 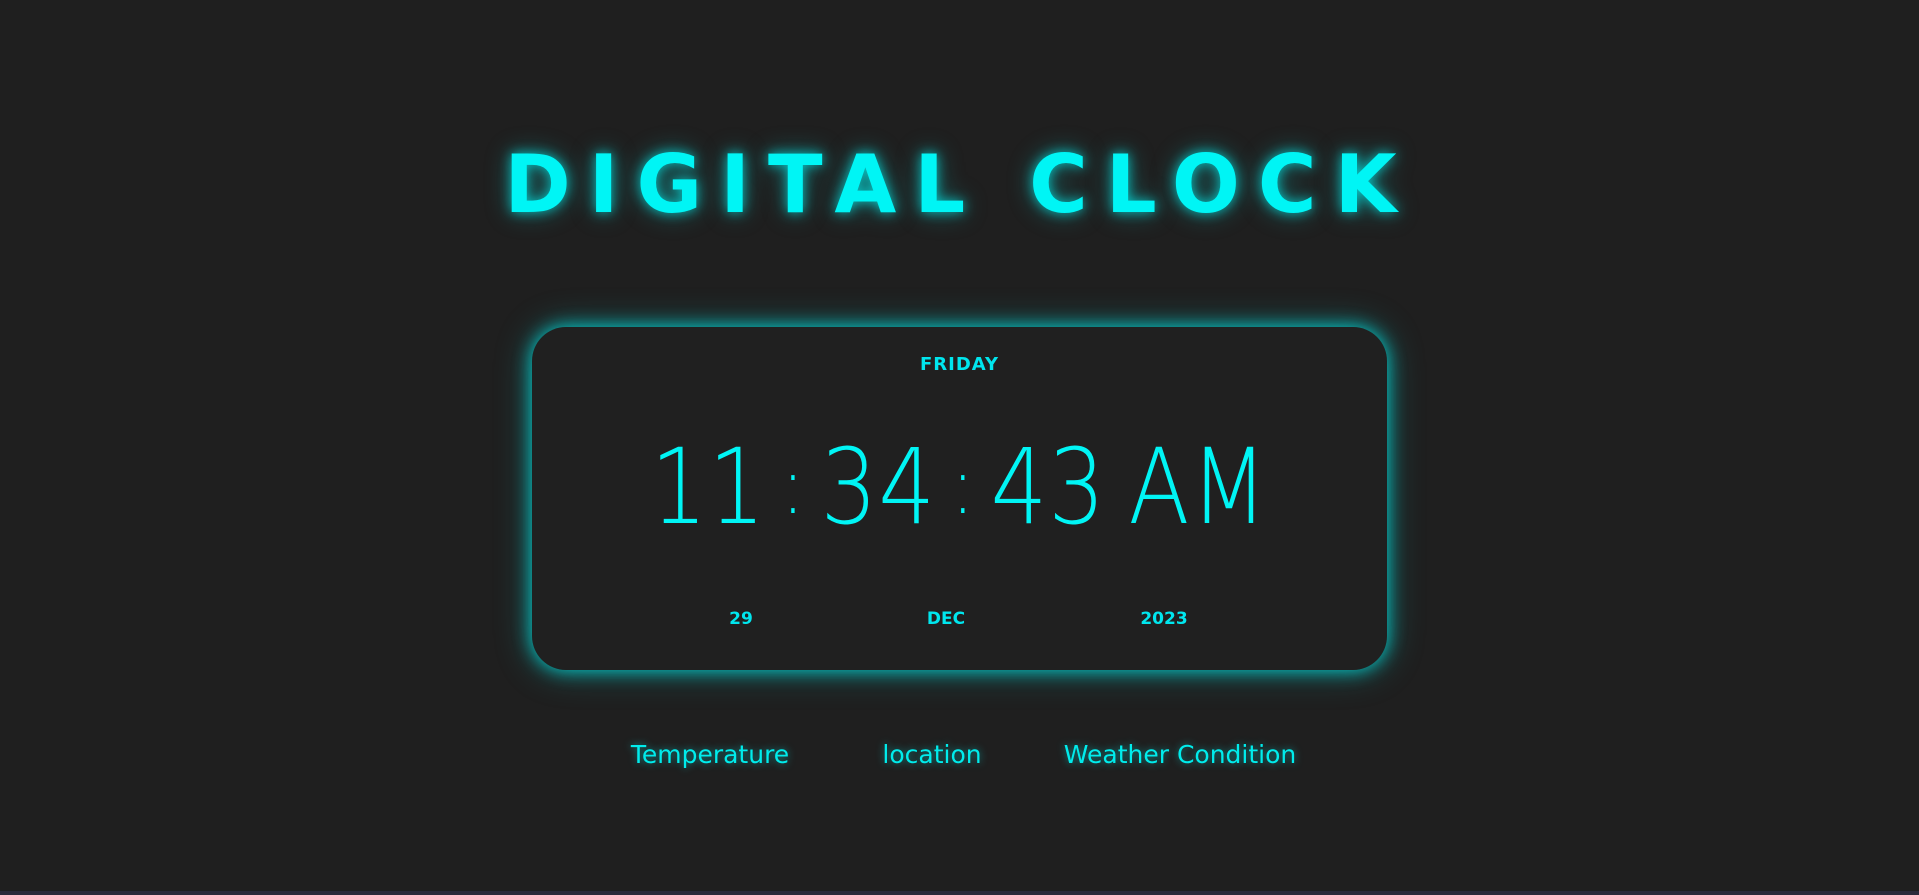 I want to click on weather-row: Temperature location Weather Condition, so click(x=959, y=758).